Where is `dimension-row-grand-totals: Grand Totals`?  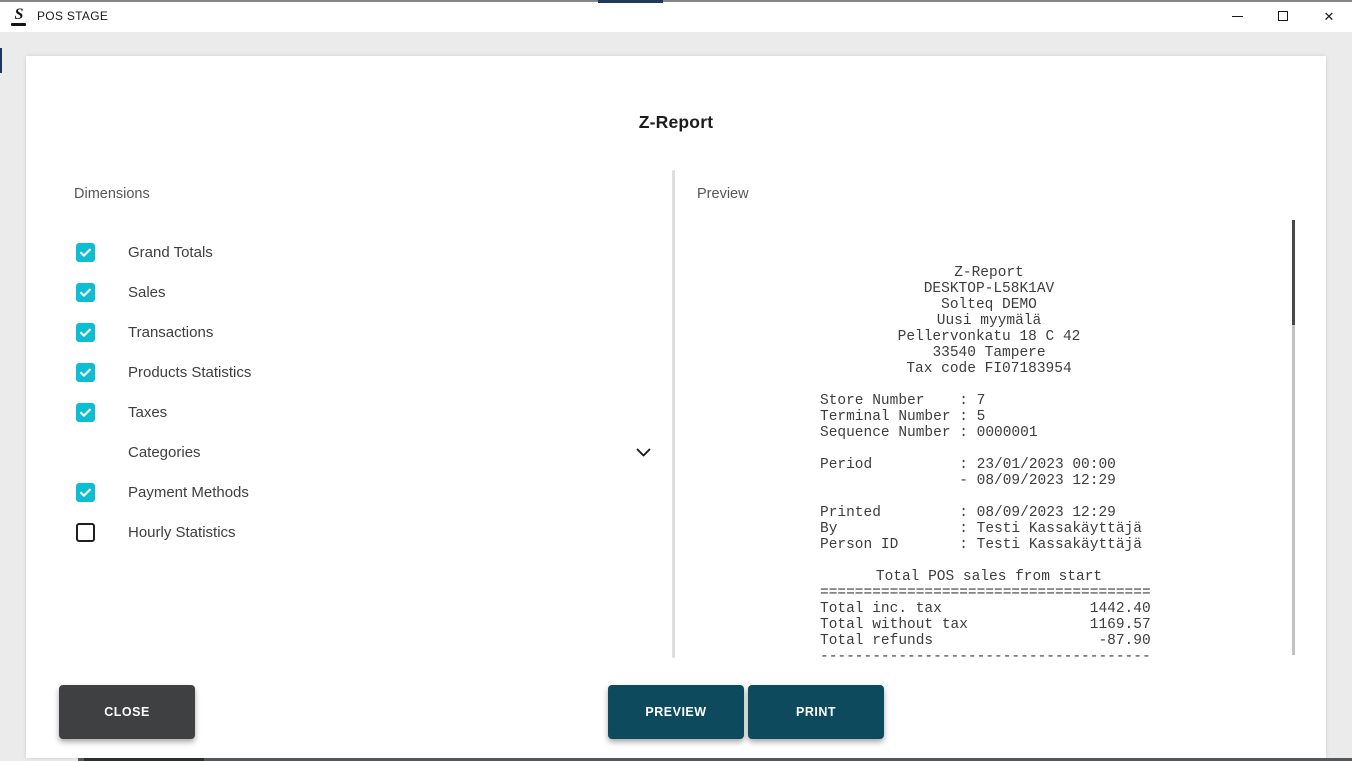
dimension-row-grand-totals: Grand Totals is located at coordinates (376, 252).